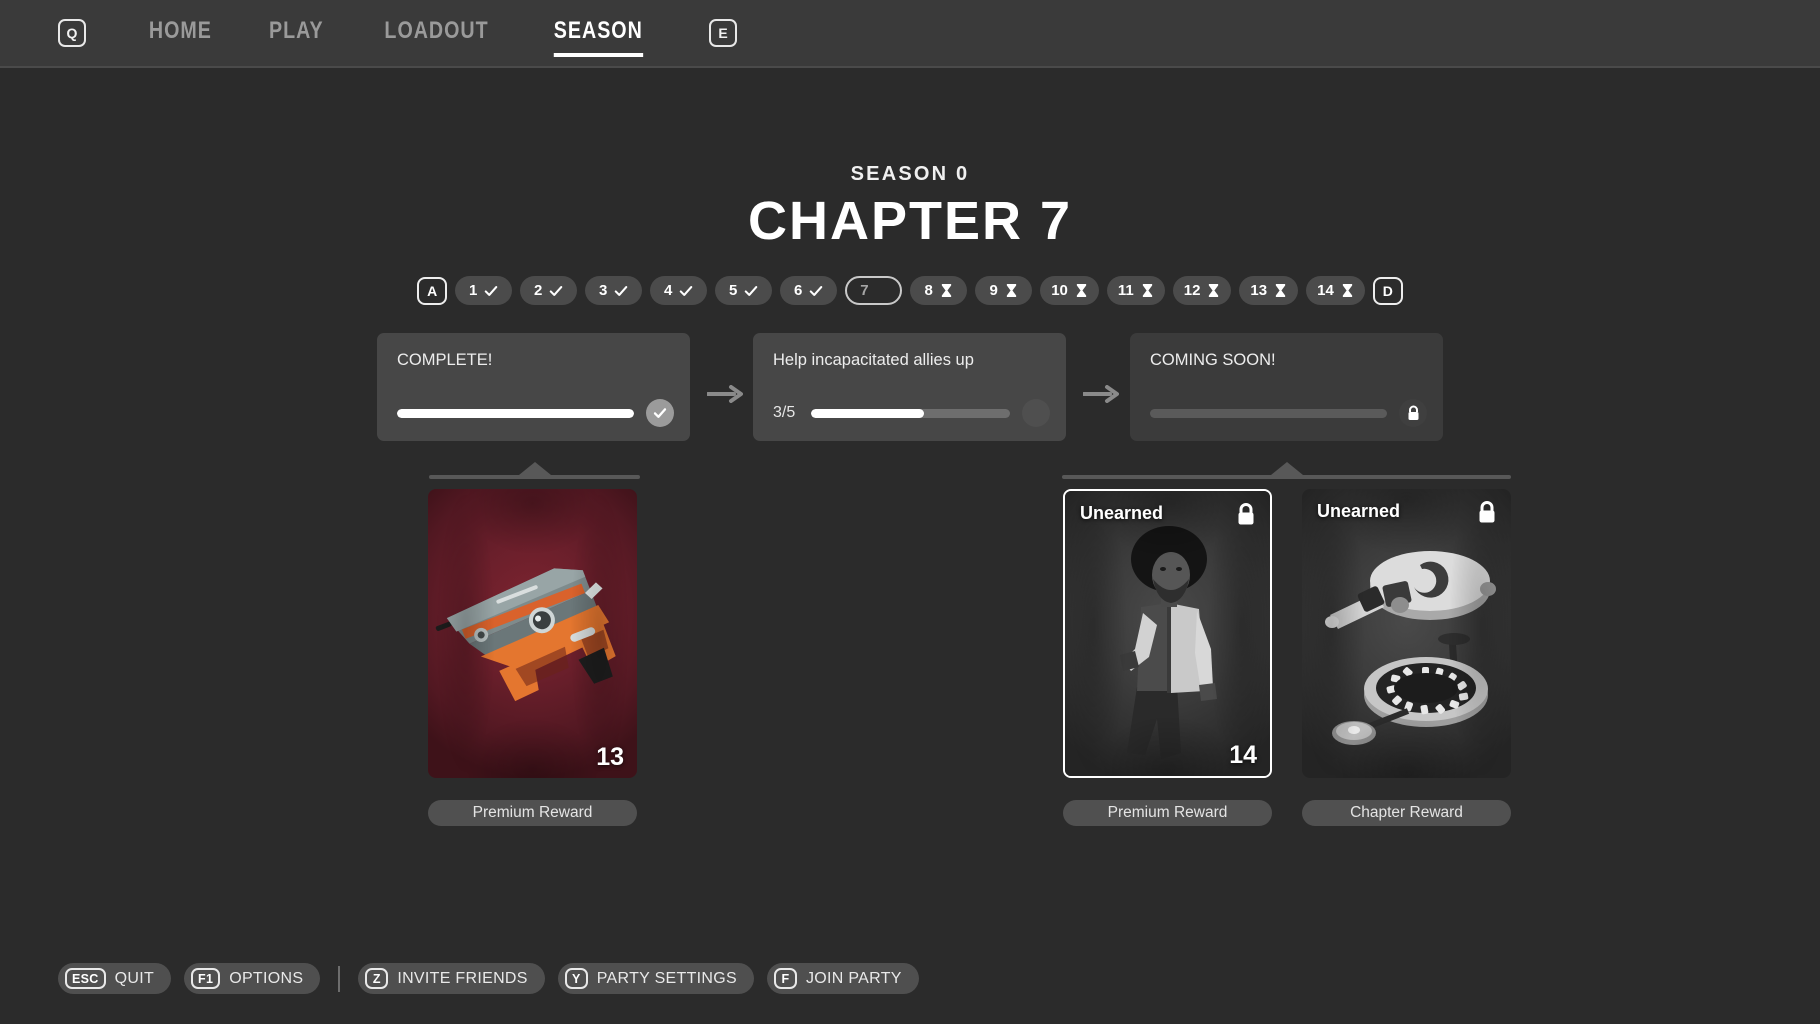 This screenshot has width=1820, height=1024. Describe the element at coordinates (134, 978) in the screenshot. I see `footer-button-quit-label: QUIT` at that location.